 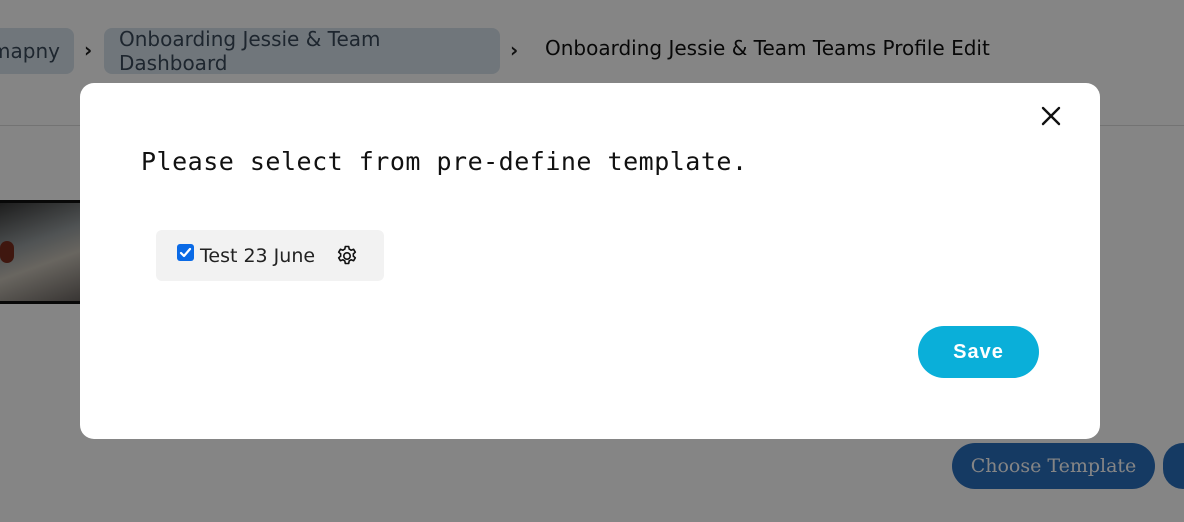 I want to click on gear-icon, so click(x=347, y=254).